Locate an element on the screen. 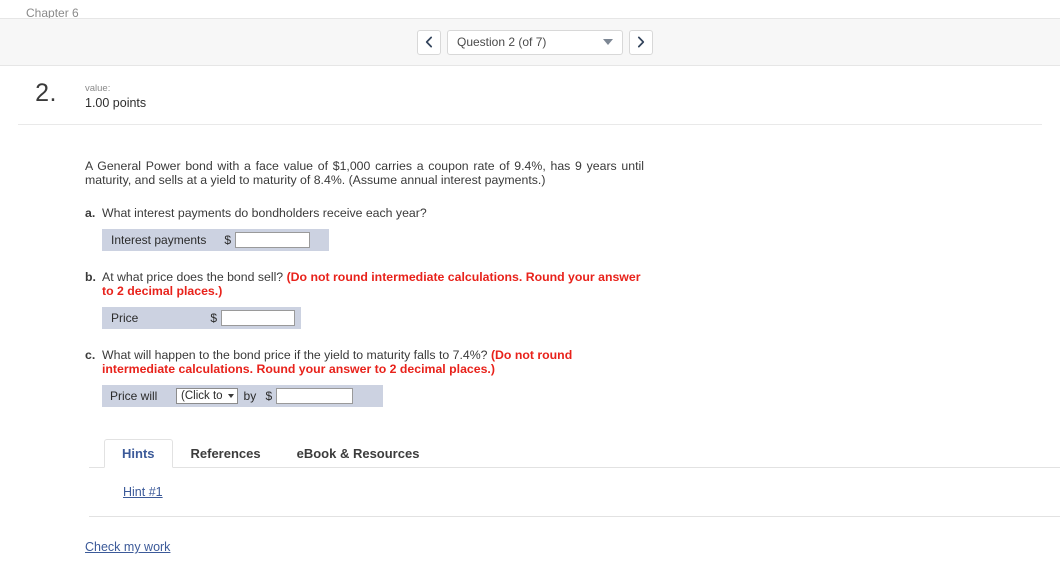 This screenshot has width=1060, height=568. caret-down-icon is located at coordinates (230, 396).